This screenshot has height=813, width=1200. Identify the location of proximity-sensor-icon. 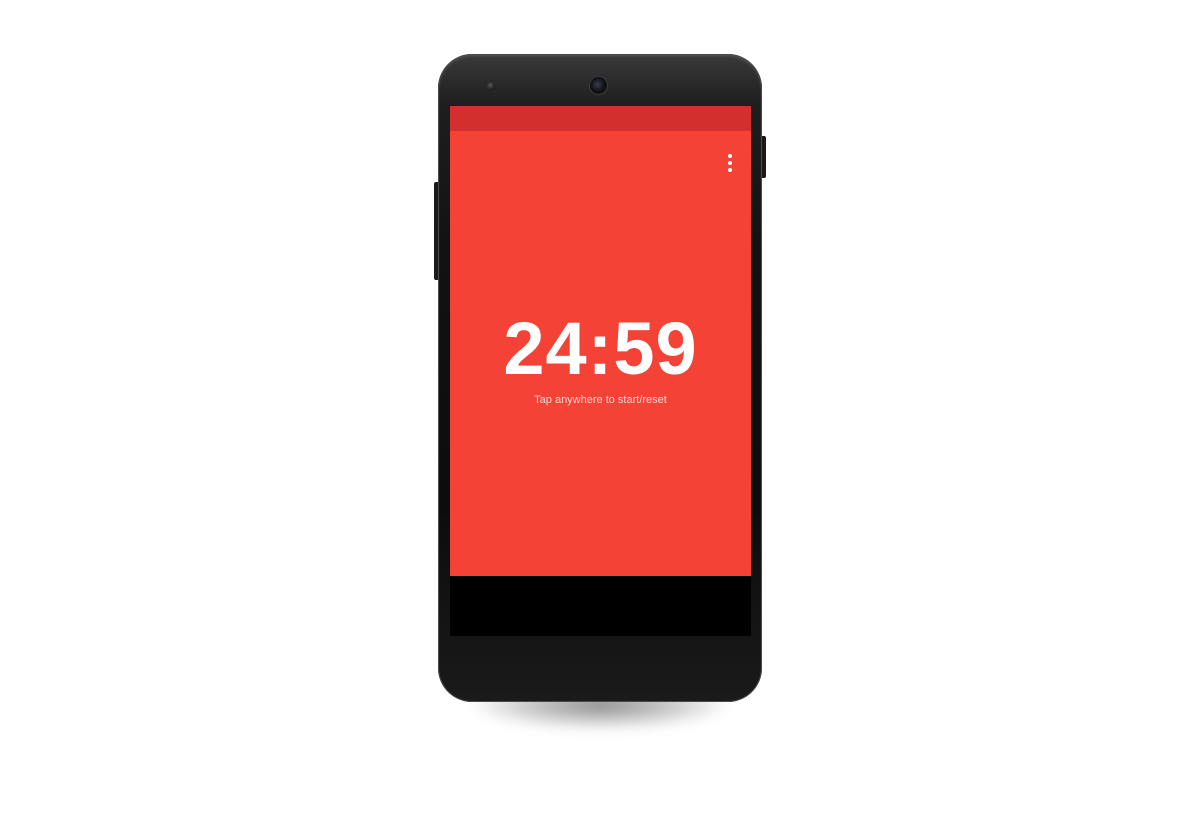
(491, 86).